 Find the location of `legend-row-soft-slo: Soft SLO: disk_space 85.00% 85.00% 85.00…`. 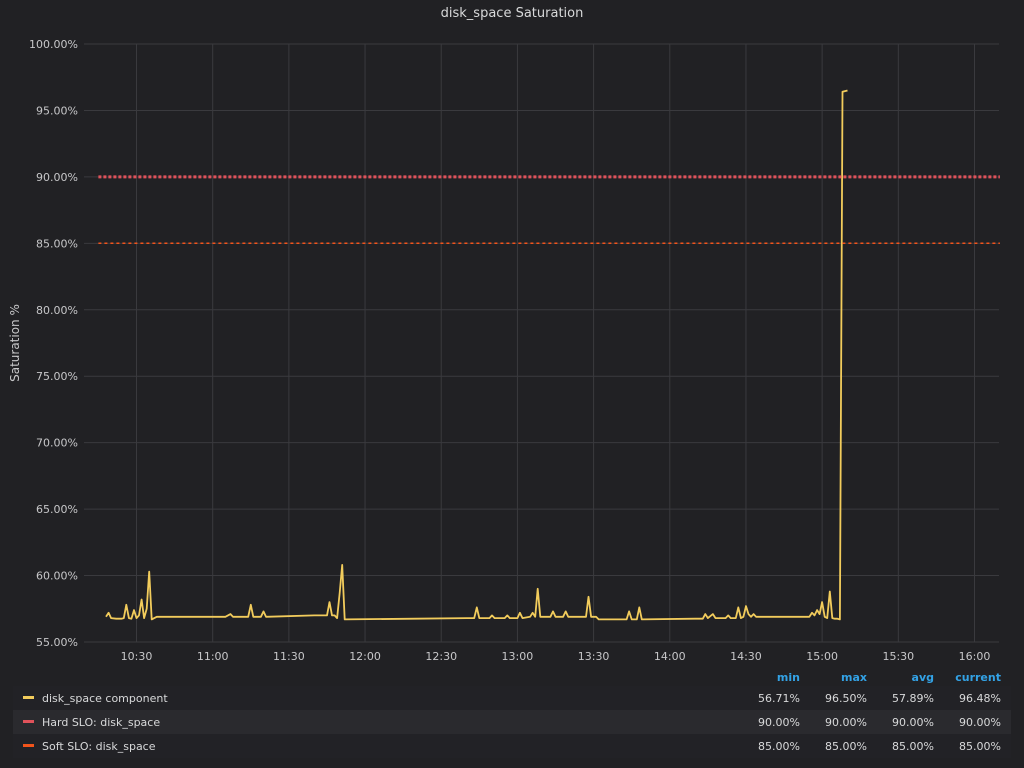

legend-row-soft-slo: Soft SLO: disk_space 85.00% 85.00% 85.00… is located at coordinates (512, 746).